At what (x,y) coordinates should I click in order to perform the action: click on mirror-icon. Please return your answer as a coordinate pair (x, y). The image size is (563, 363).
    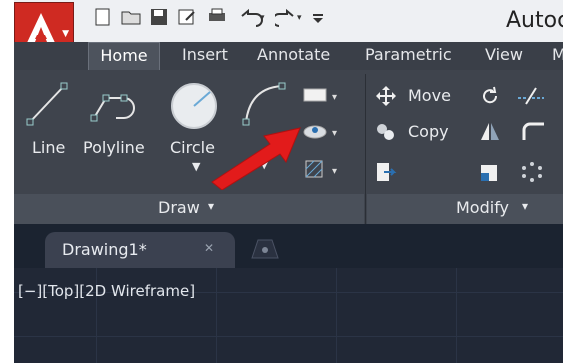
    Looking at the image, I should click on (490, 132).